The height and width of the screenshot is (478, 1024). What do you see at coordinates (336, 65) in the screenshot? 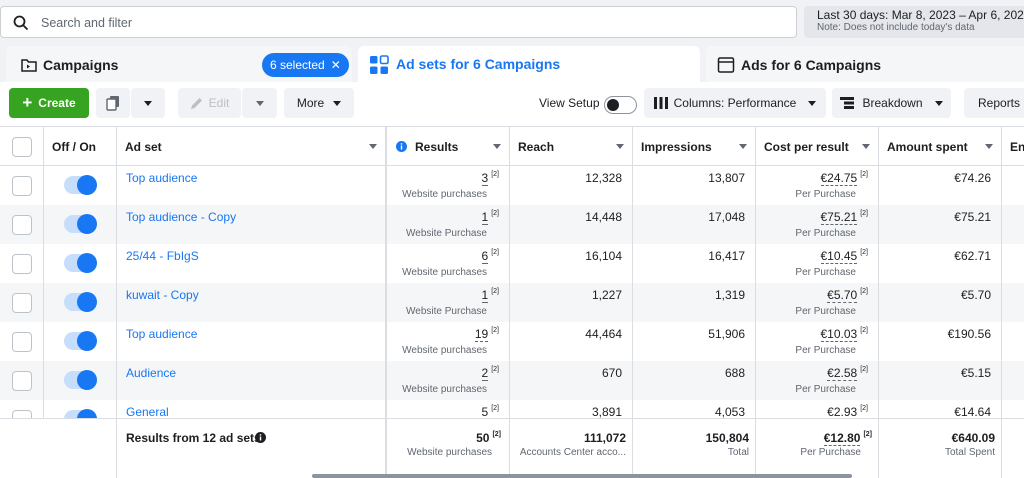
I see `clear-selection-icon: ✕` at bounding box center [336, 65].